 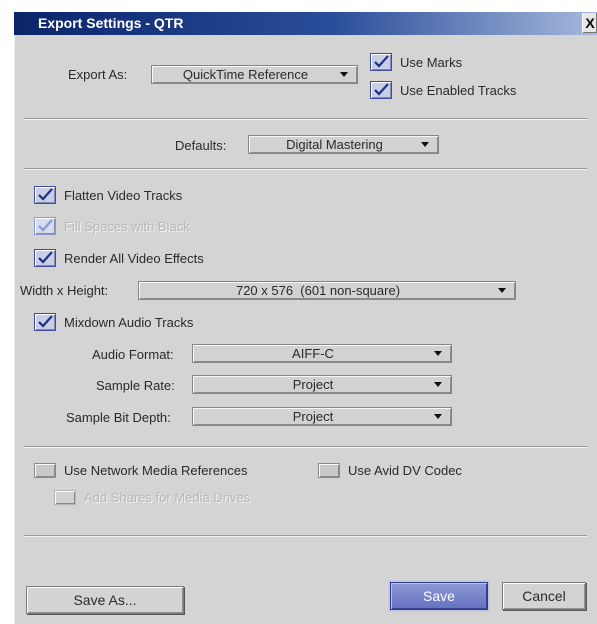 What do you see at coordinates (111, 23) in the screenshot?
I see `dialog-title: Export Settings - QTR` at bounding box center [111, 23].